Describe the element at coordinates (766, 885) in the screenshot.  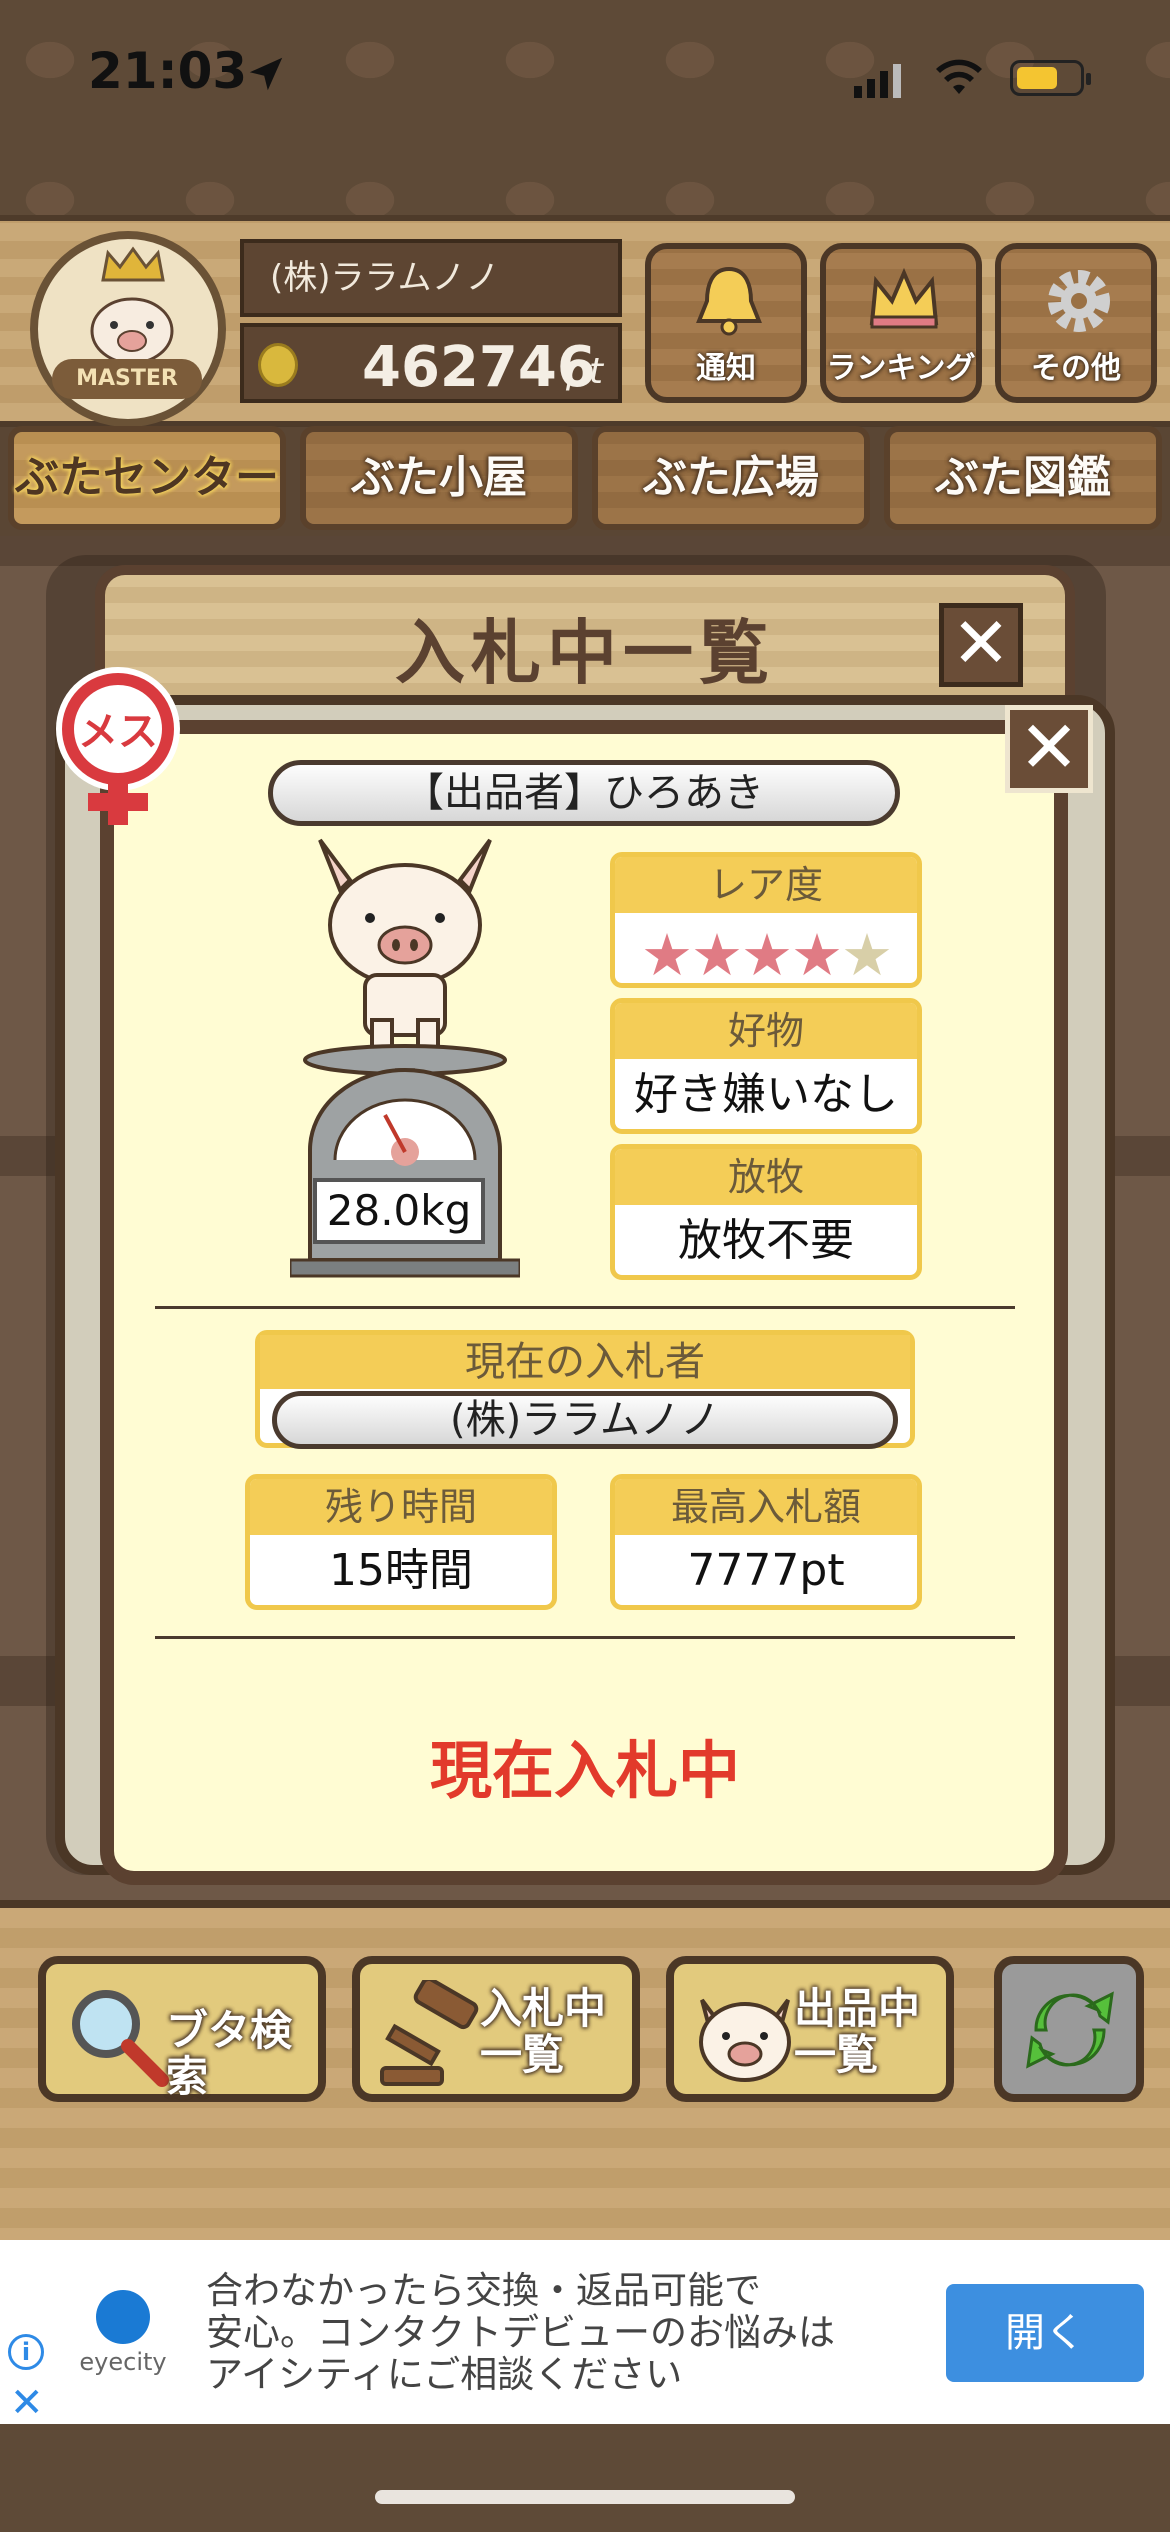
I see `rarity-label: レア度` at that location.